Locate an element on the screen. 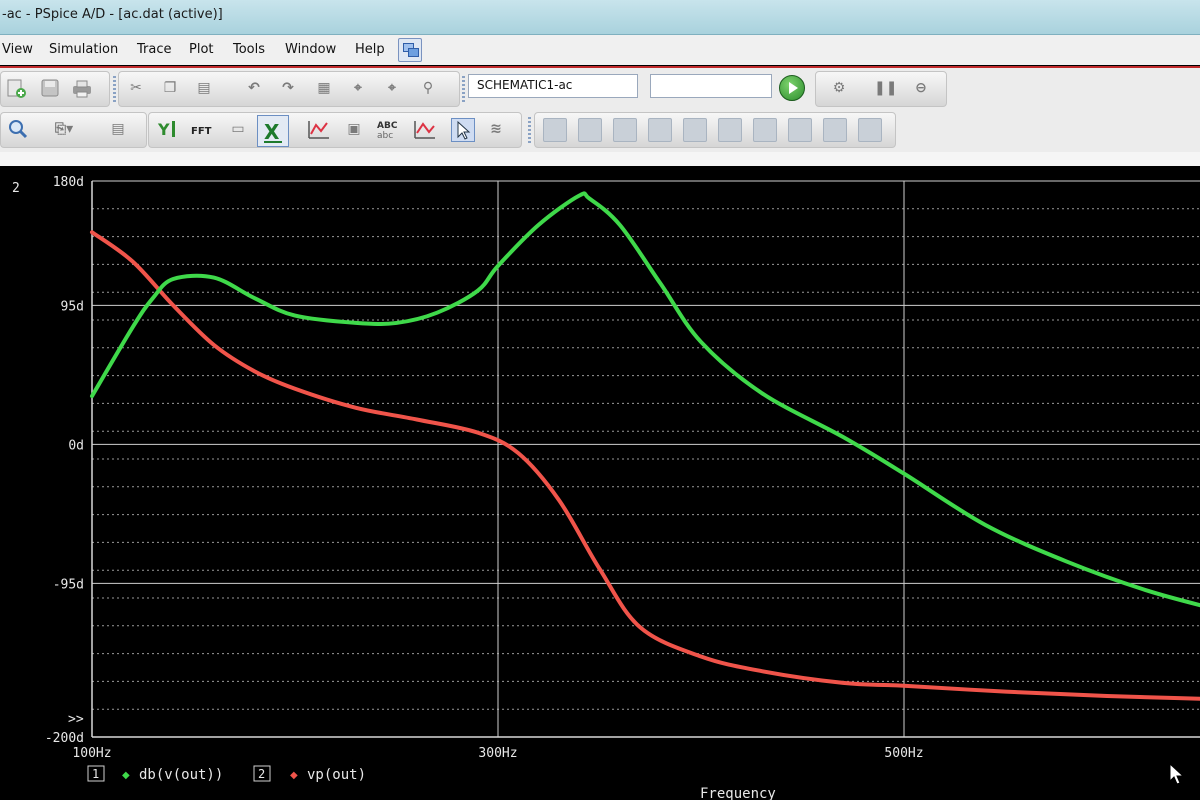 Image resolution: width=1200 pixels, height=800 pixels. document-icon: ▤ is located at coordinates (118, 129).